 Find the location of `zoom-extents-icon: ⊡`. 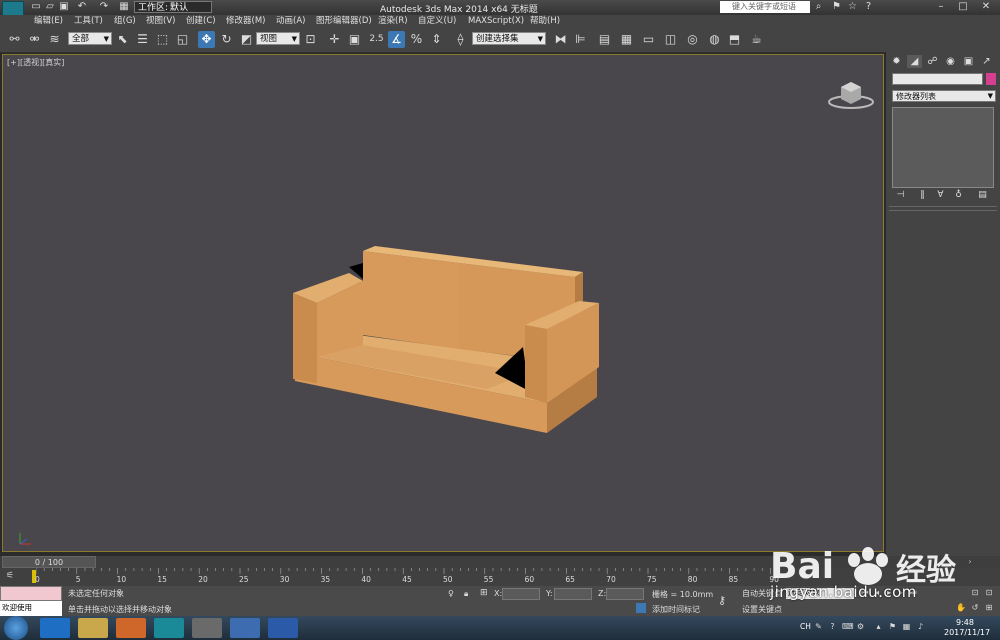

zoom-extents-icon: ⊡ is located at coordinates (975, 593).